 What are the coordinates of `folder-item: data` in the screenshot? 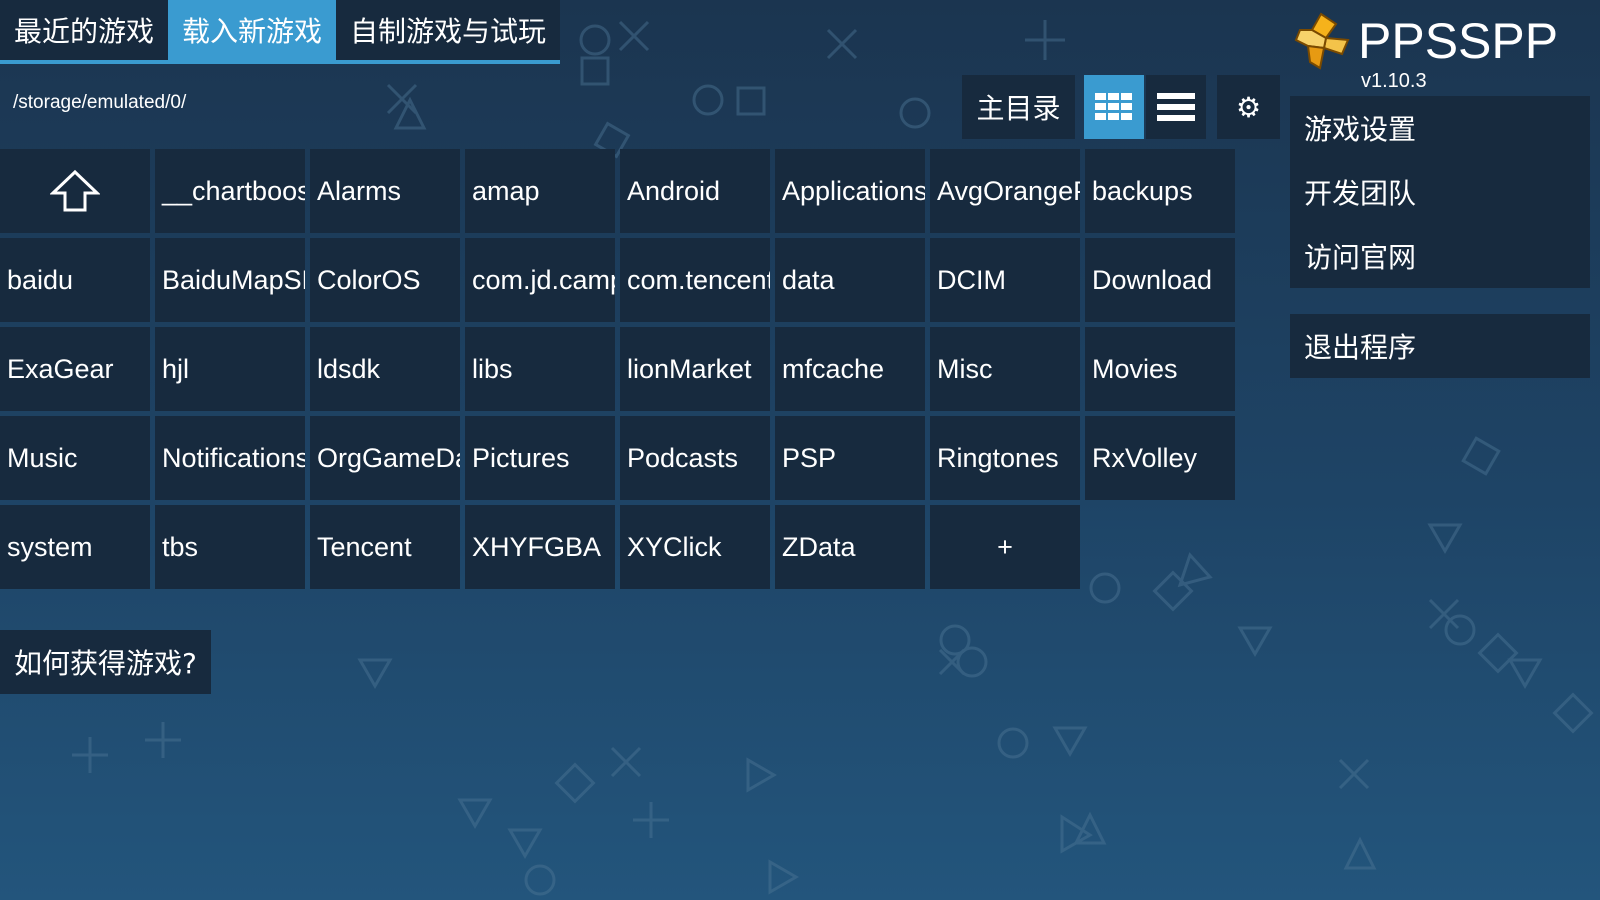 It's located at (850, 280).